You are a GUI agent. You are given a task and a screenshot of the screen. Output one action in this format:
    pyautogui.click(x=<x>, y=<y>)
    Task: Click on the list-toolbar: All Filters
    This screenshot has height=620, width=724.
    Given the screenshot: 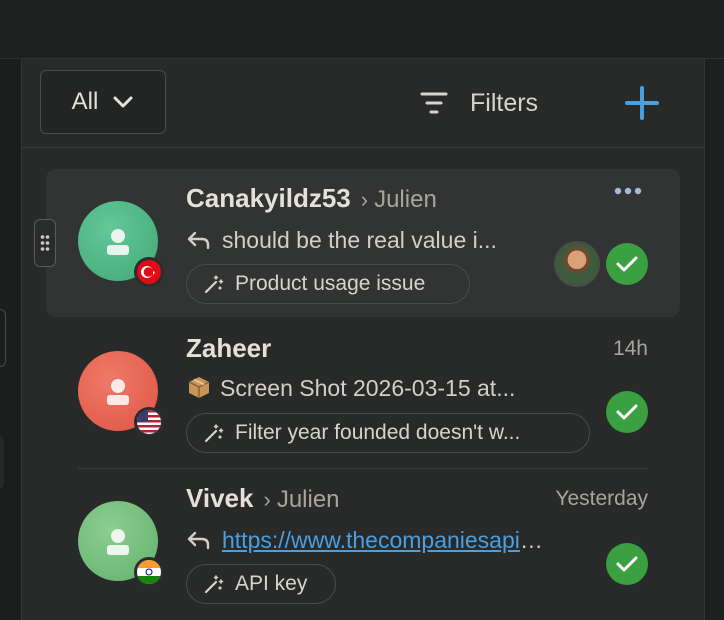 What is the action you would take?
    pyautogui.click(x=363, y=103)
    